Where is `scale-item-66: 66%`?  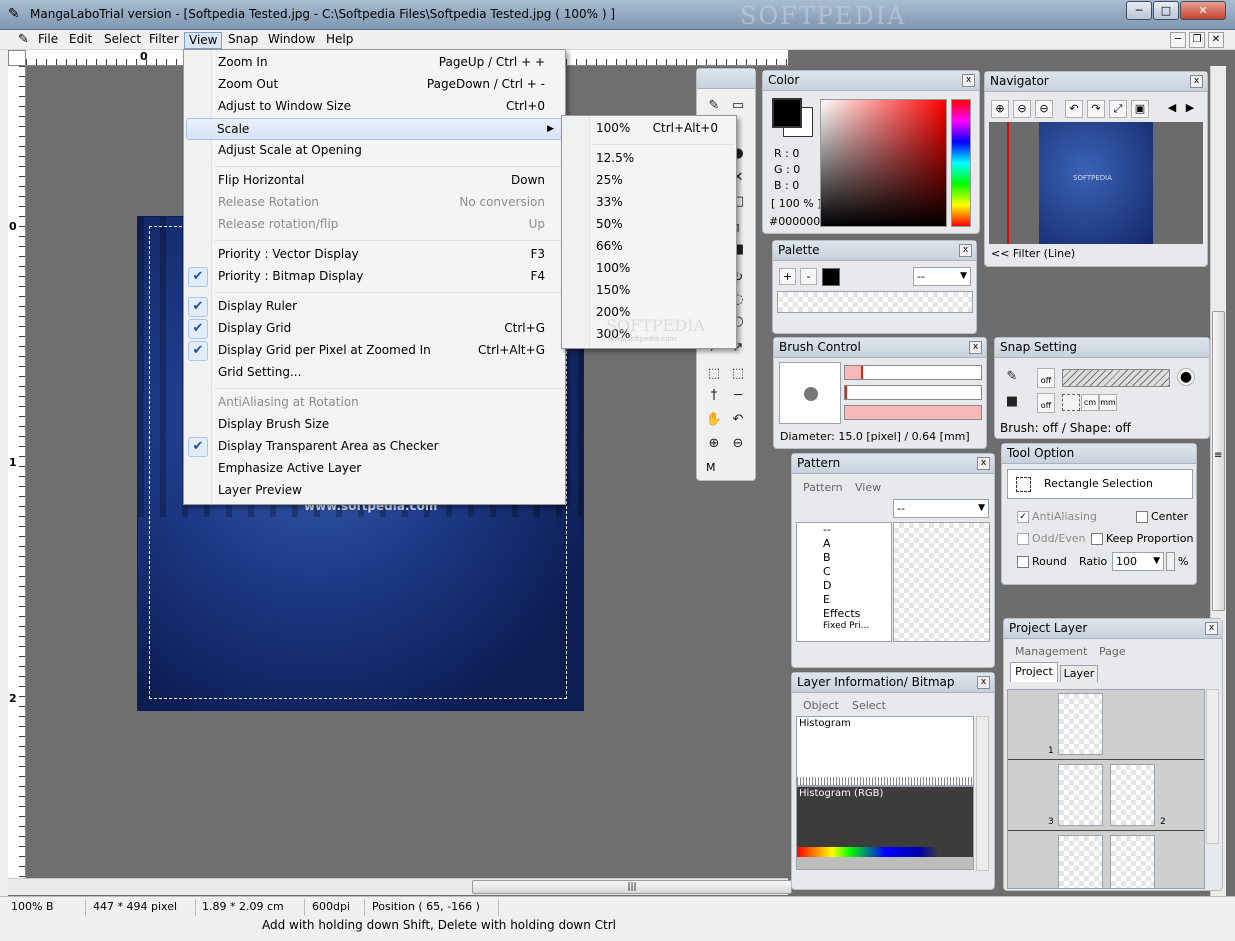 scale-item-66: 66% is located at coordinates (649, 247).